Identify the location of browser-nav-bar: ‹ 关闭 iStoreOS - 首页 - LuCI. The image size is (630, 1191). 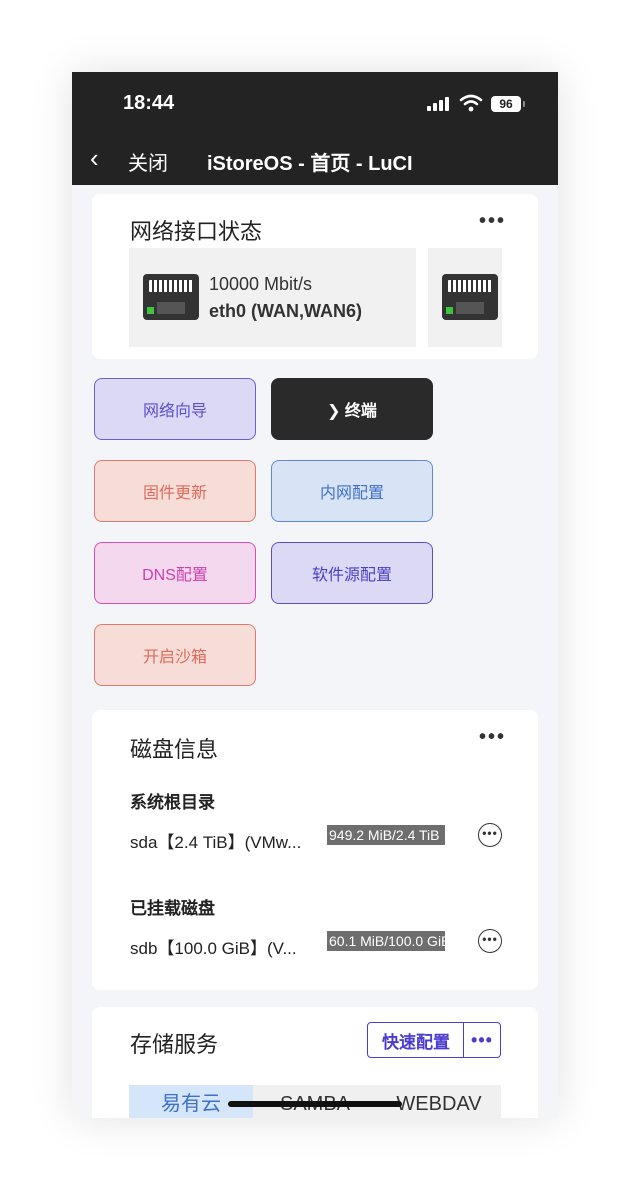
(315, 159).